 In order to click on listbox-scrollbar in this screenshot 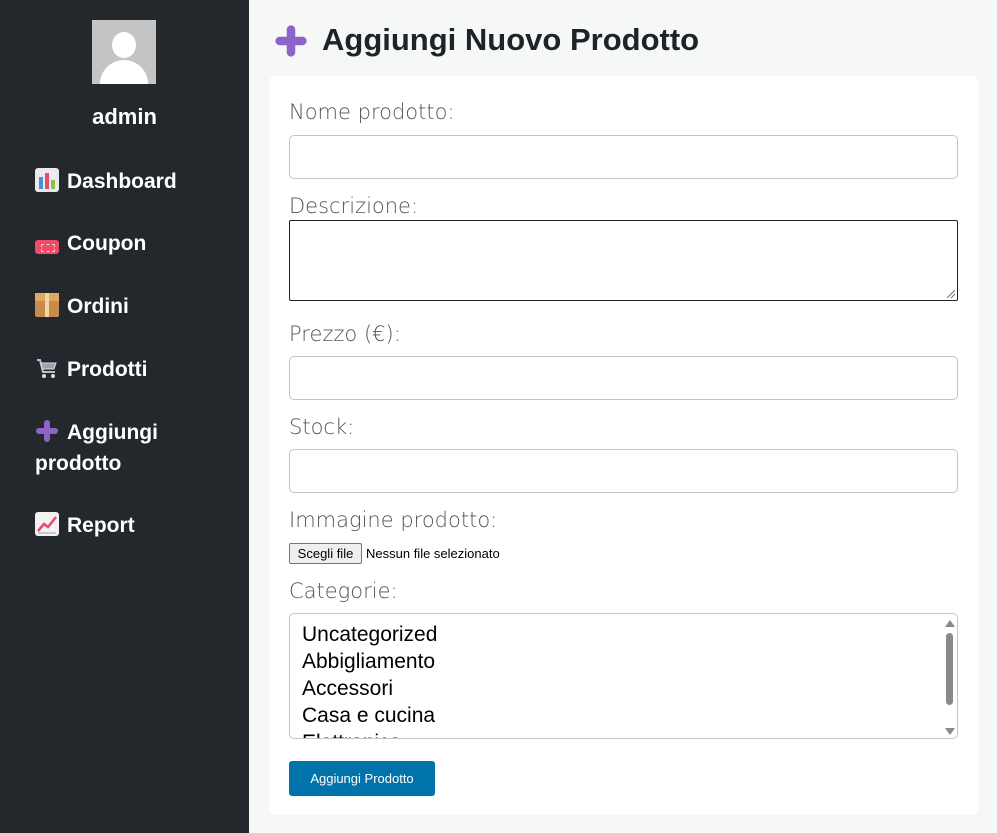, I will do `click(949, 676)`.